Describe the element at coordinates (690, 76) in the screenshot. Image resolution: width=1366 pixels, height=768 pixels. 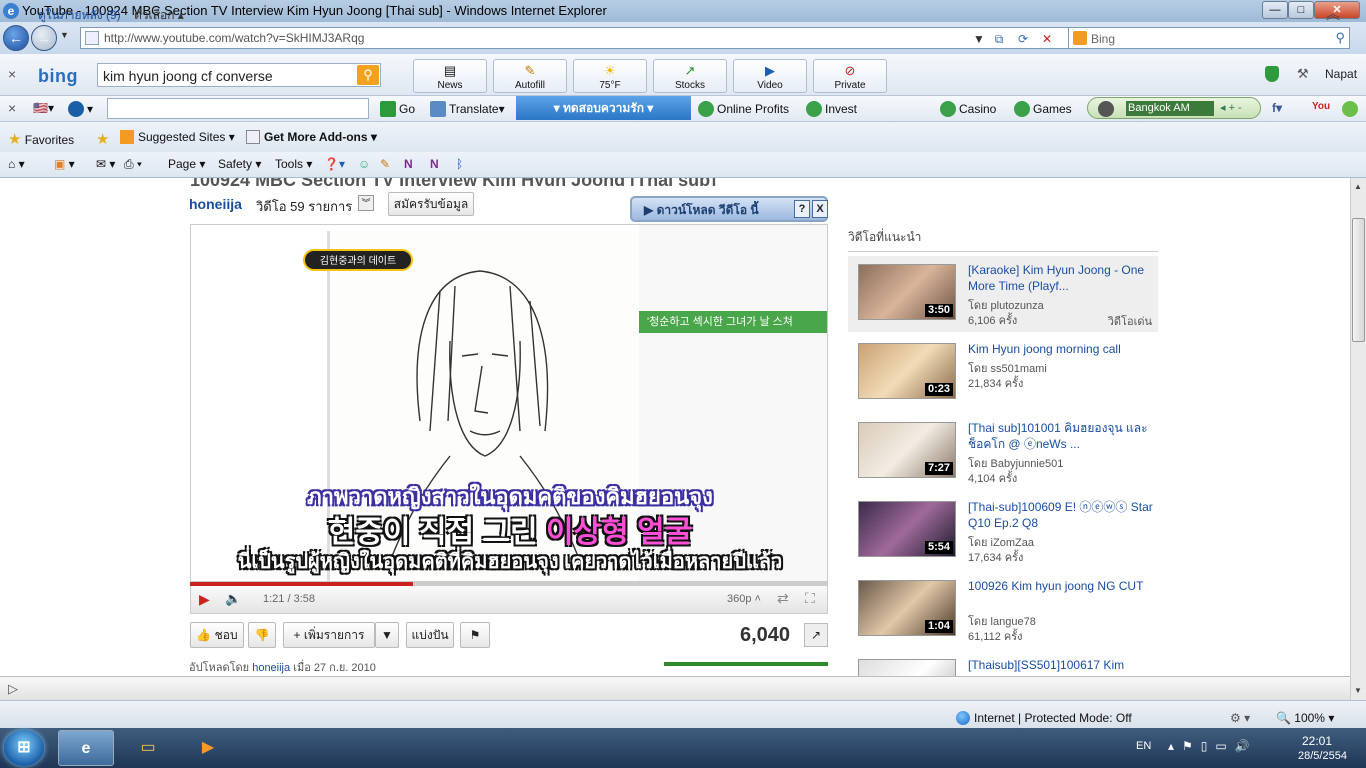
I see `stocks-button: ↗ Stocks` at that location.